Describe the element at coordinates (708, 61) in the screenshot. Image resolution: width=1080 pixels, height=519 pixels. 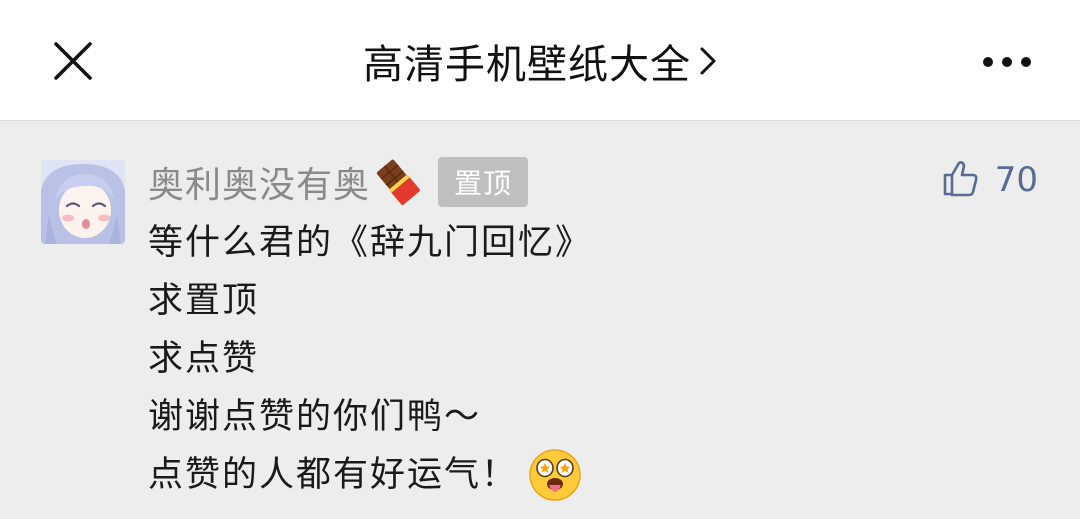
I see `chevron-right-icon` at that location.